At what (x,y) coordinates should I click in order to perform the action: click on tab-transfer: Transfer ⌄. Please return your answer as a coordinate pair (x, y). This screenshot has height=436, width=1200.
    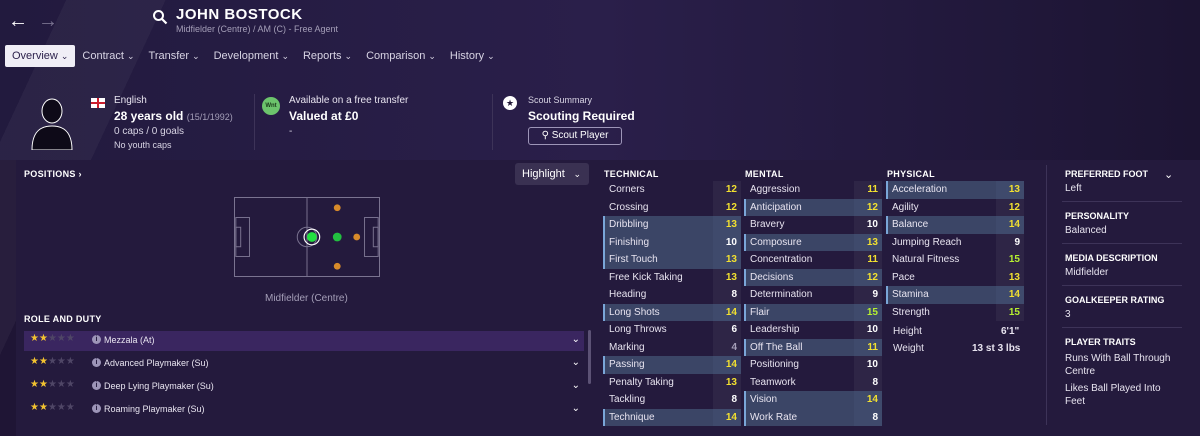
    Looking at the image, I should click on (174, 56).